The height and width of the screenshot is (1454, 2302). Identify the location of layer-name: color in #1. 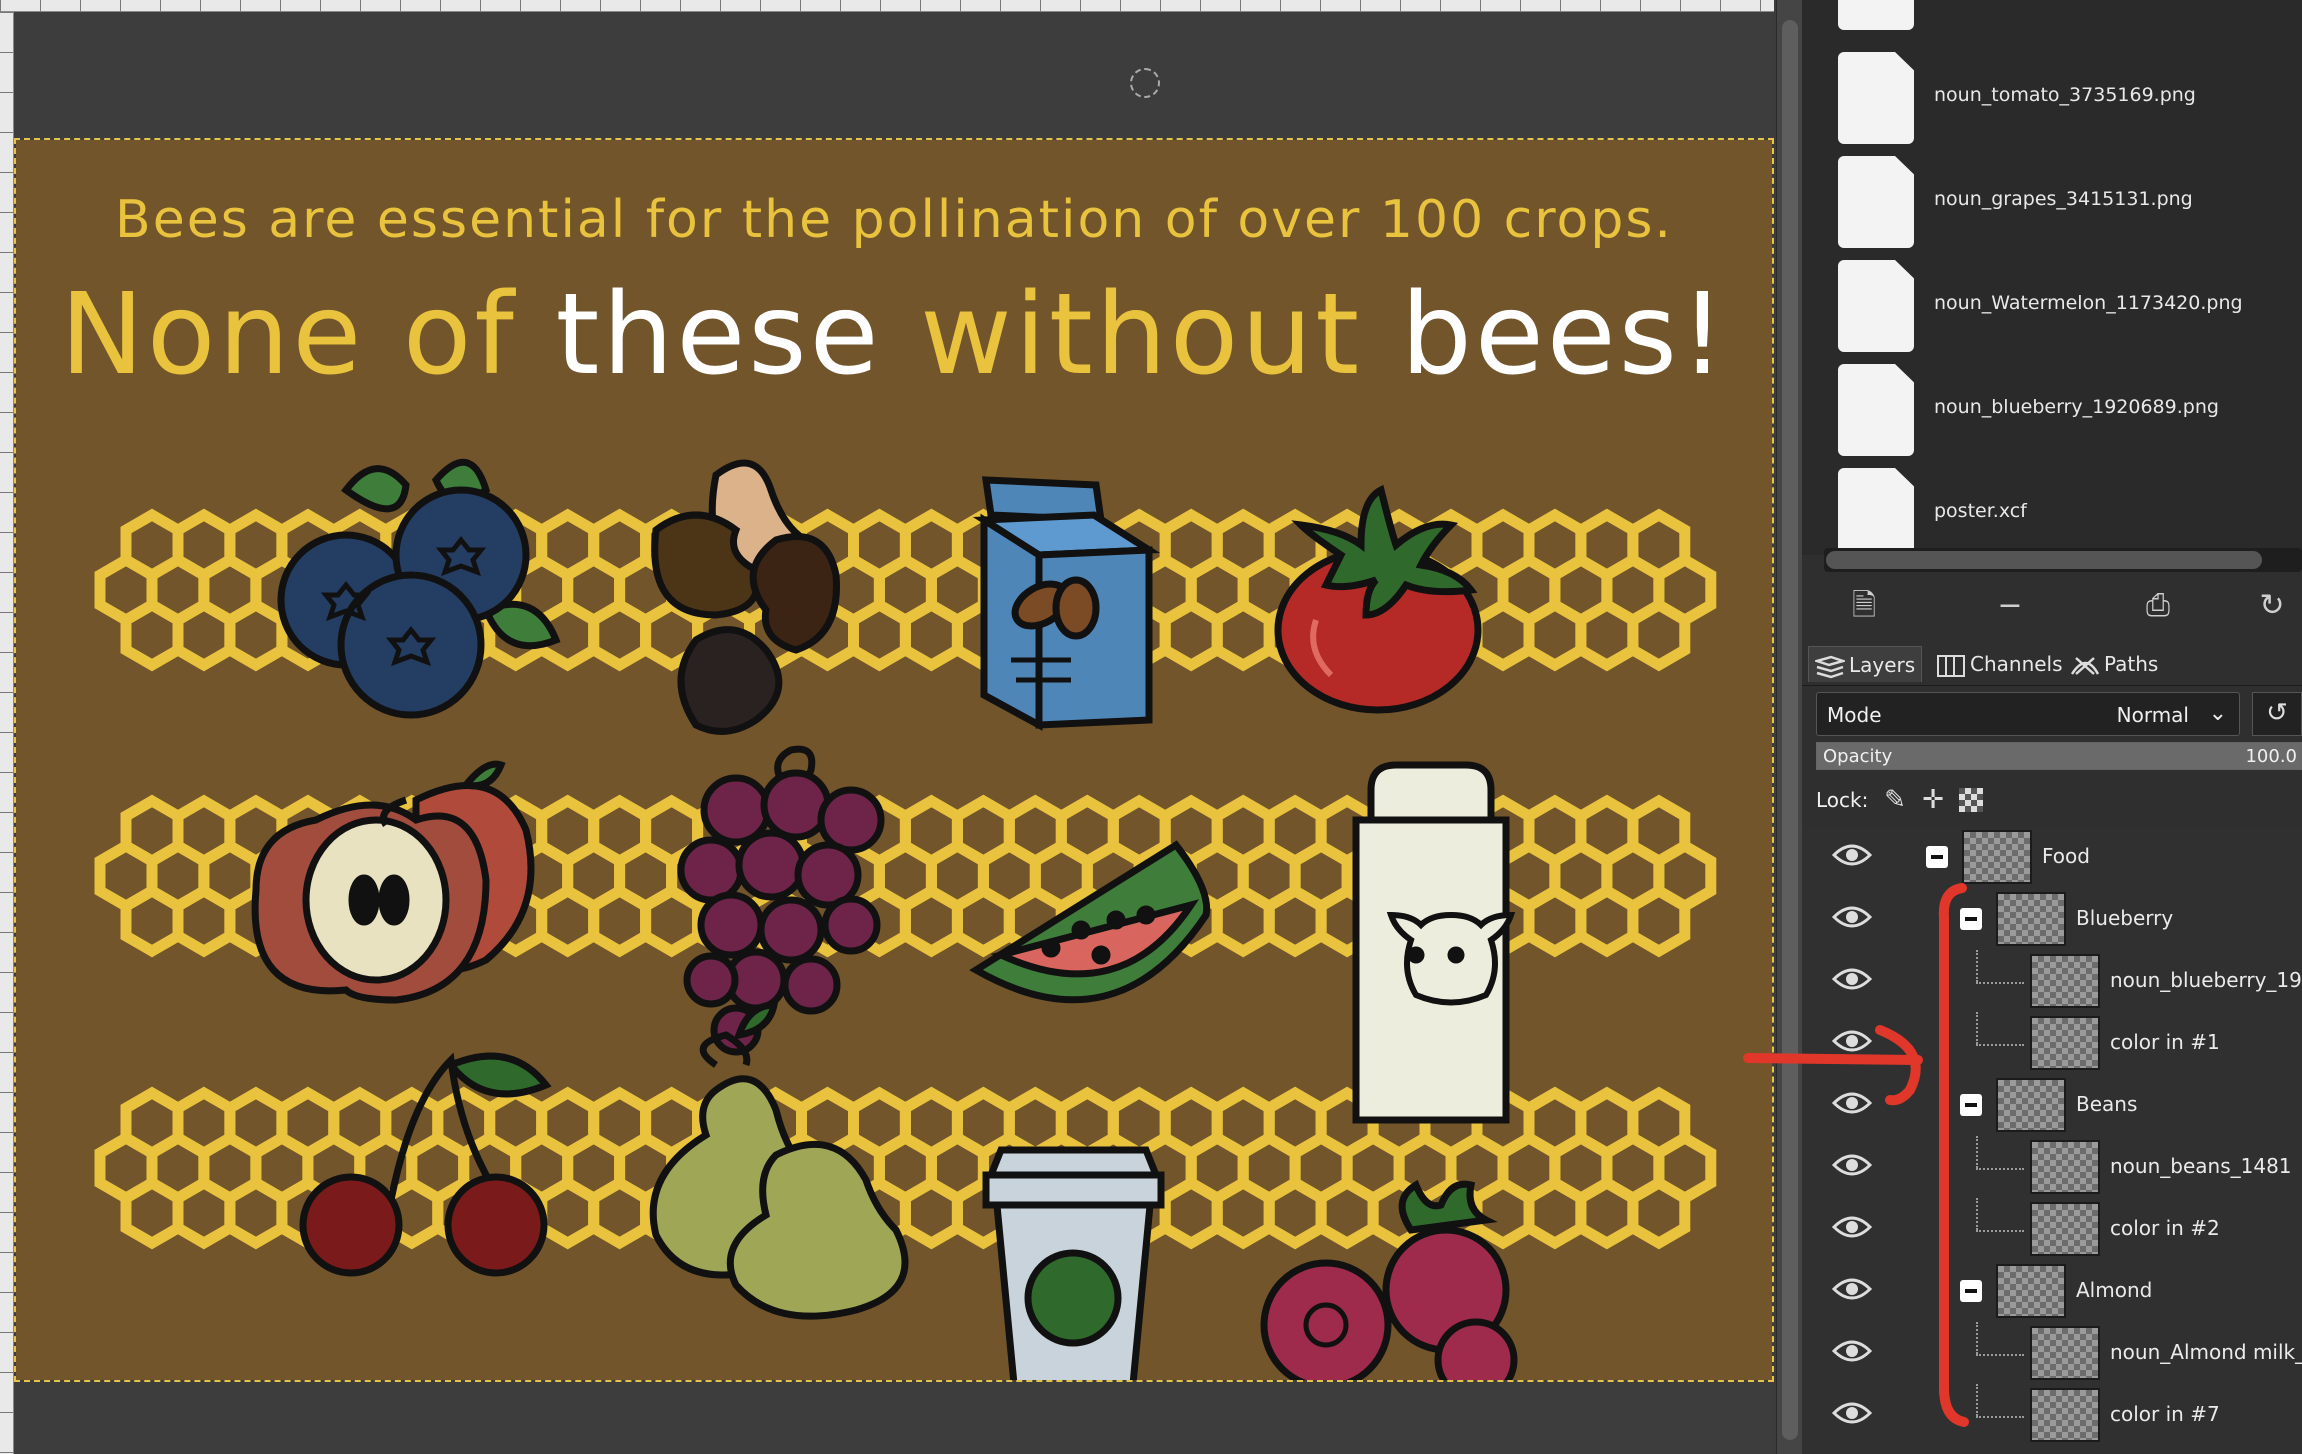
(2165, 1042).